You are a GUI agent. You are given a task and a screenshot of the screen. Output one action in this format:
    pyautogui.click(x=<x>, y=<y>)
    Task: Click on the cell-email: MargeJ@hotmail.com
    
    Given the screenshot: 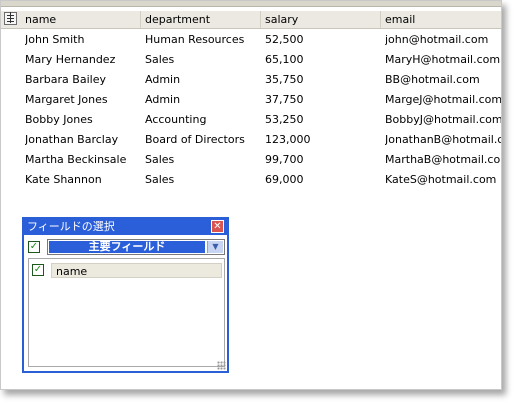 What is the action you would take?
    pyautogui.click(x=443, y=99)
    